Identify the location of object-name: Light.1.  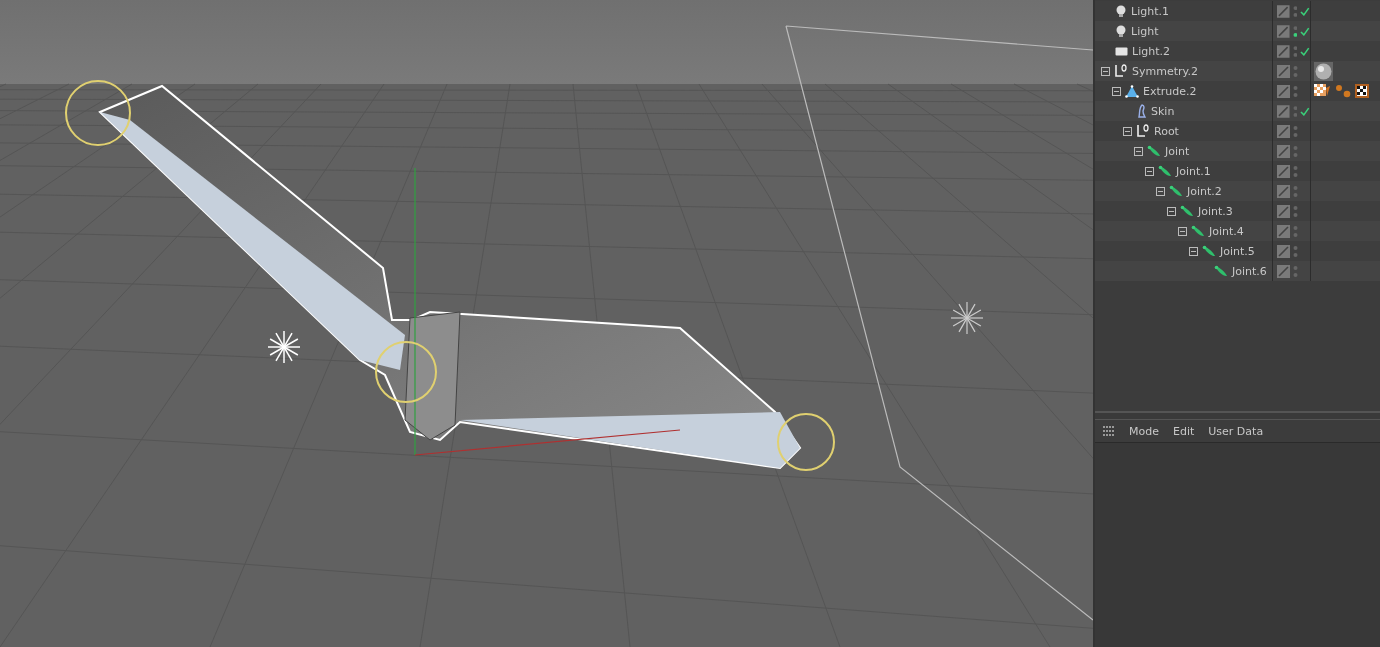
(1150, 11).